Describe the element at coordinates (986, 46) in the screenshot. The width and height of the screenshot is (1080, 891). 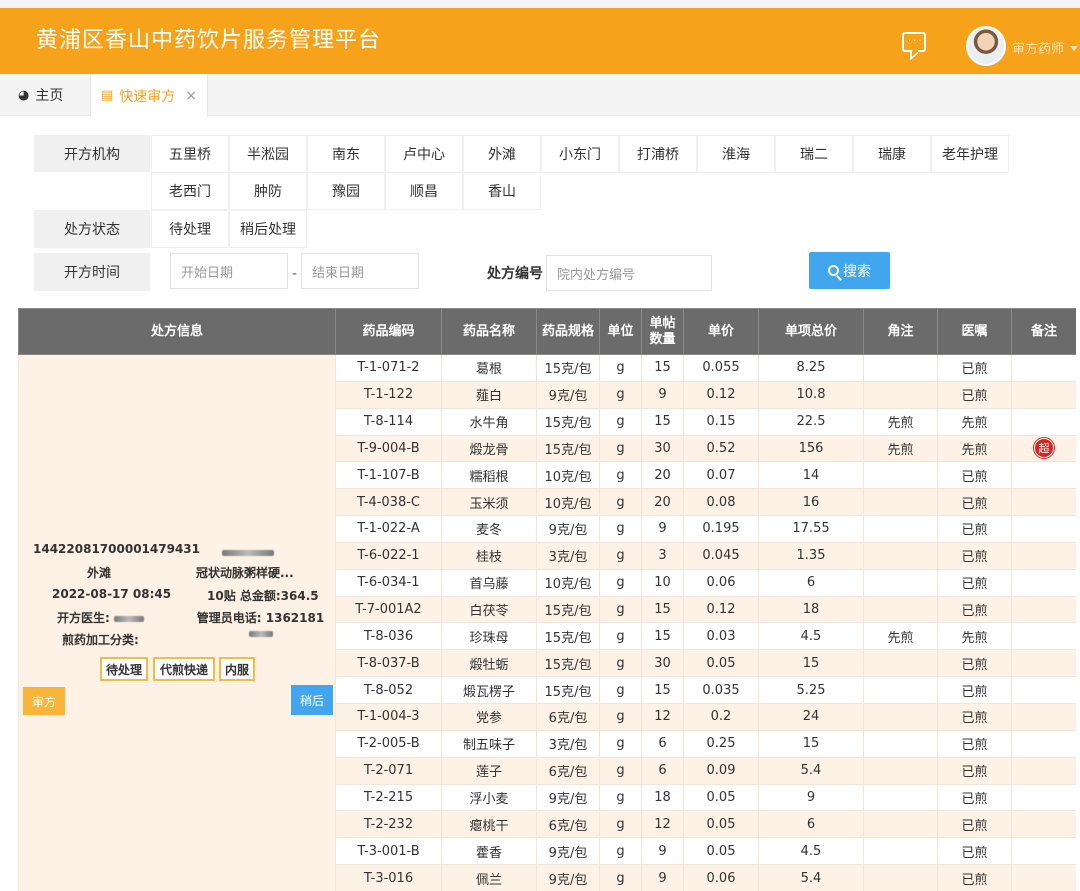
I see `avatar` at that location.